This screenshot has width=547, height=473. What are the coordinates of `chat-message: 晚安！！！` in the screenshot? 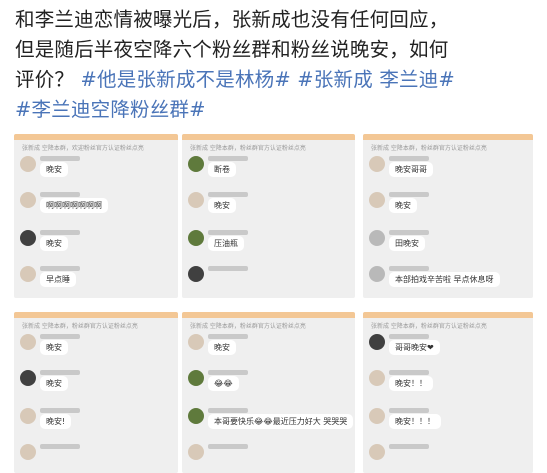 It's located at (449, 421).